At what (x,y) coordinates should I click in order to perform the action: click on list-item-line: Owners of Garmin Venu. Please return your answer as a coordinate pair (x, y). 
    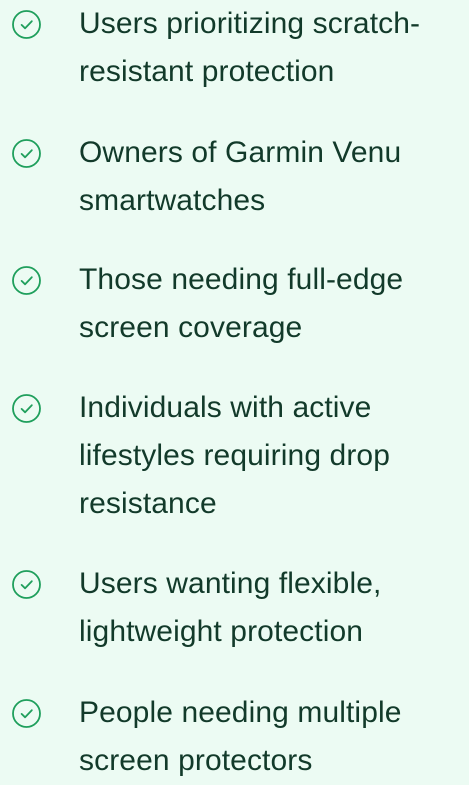
    Looking at the image, I should click on (240, 152).